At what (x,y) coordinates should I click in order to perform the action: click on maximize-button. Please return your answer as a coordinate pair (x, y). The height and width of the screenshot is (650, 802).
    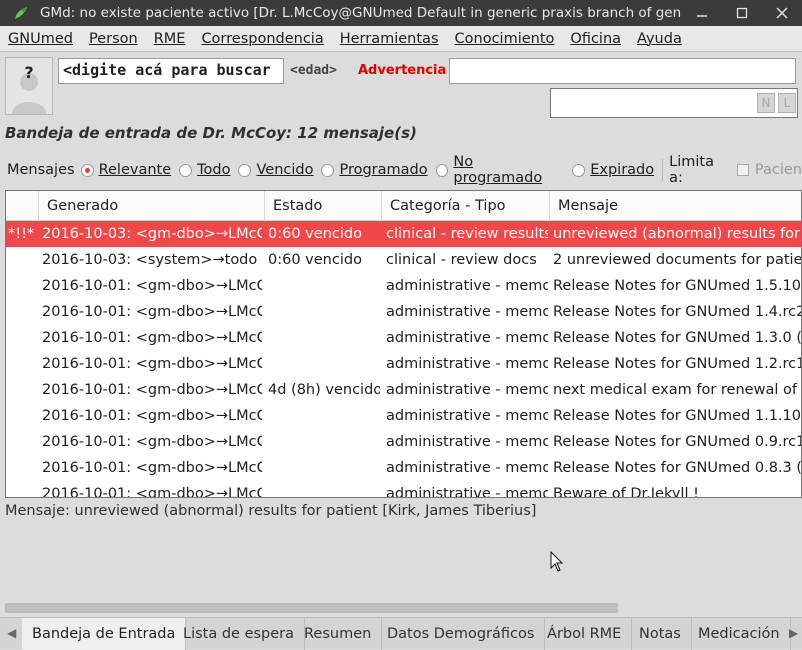
    Looking at the image, I should click on (742, 13).